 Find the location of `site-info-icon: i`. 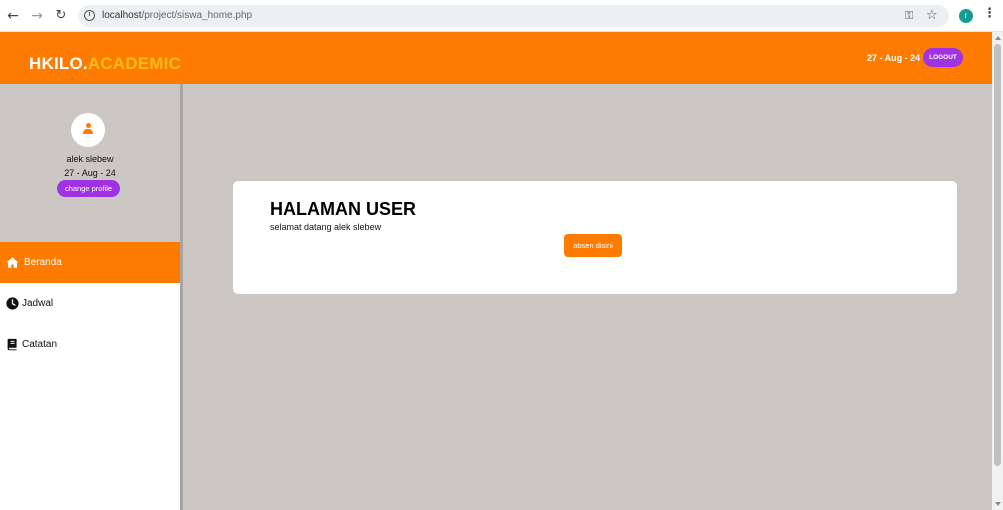

site-info-icon: i is located at coordinates (89, 15).